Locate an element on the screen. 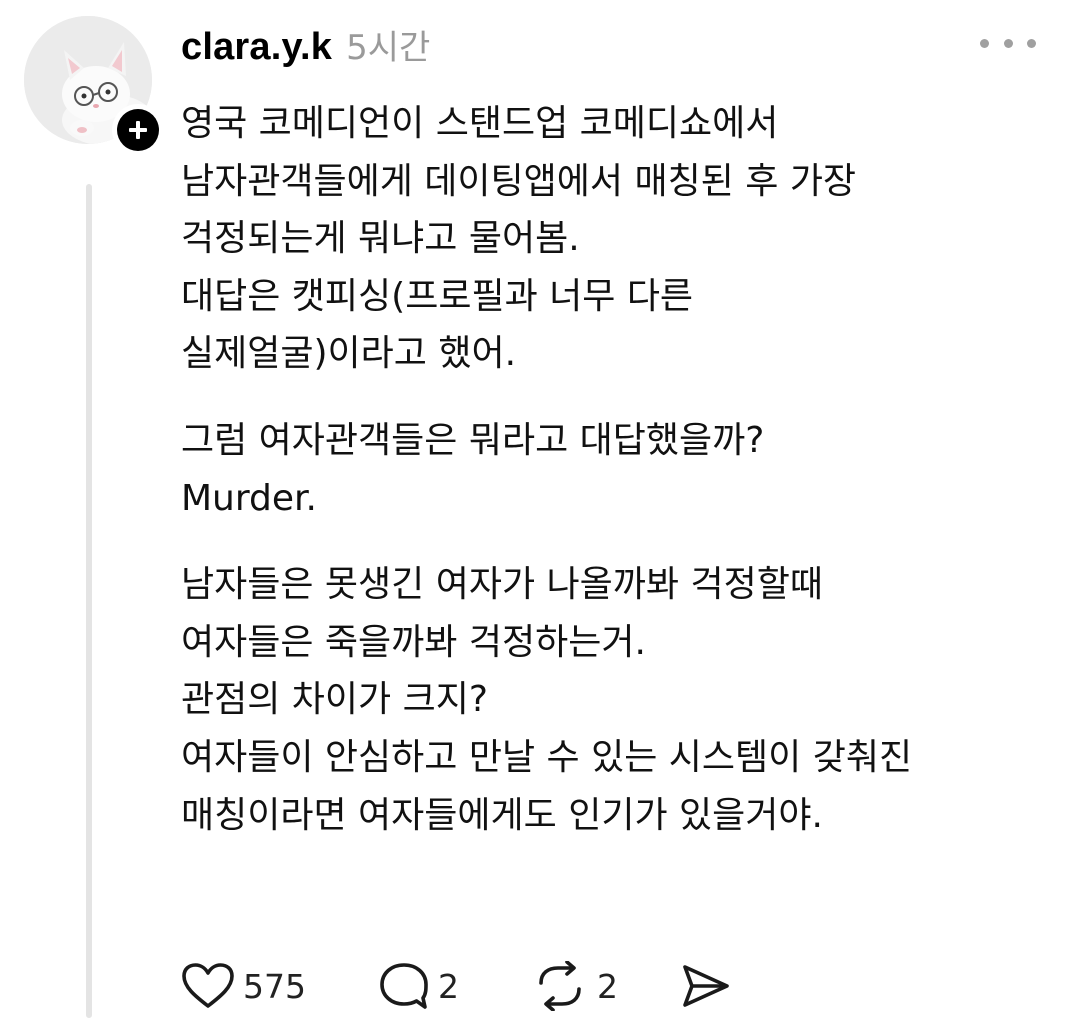 The width and height of the screenshot is (1079, 1018). reply-count: 2 is located at coordinates (448, 986).